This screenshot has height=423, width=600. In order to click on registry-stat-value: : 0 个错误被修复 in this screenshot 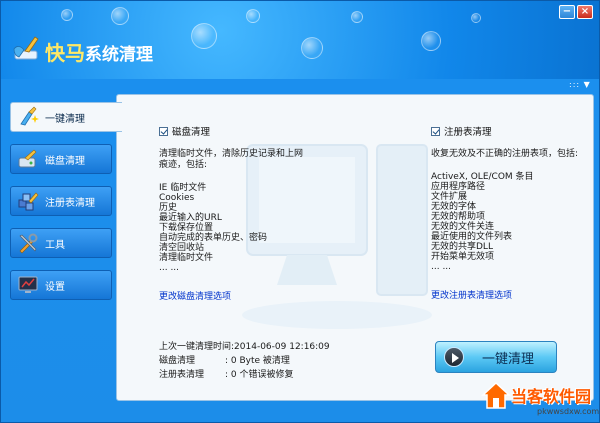, I will do `click(259, 375)`.